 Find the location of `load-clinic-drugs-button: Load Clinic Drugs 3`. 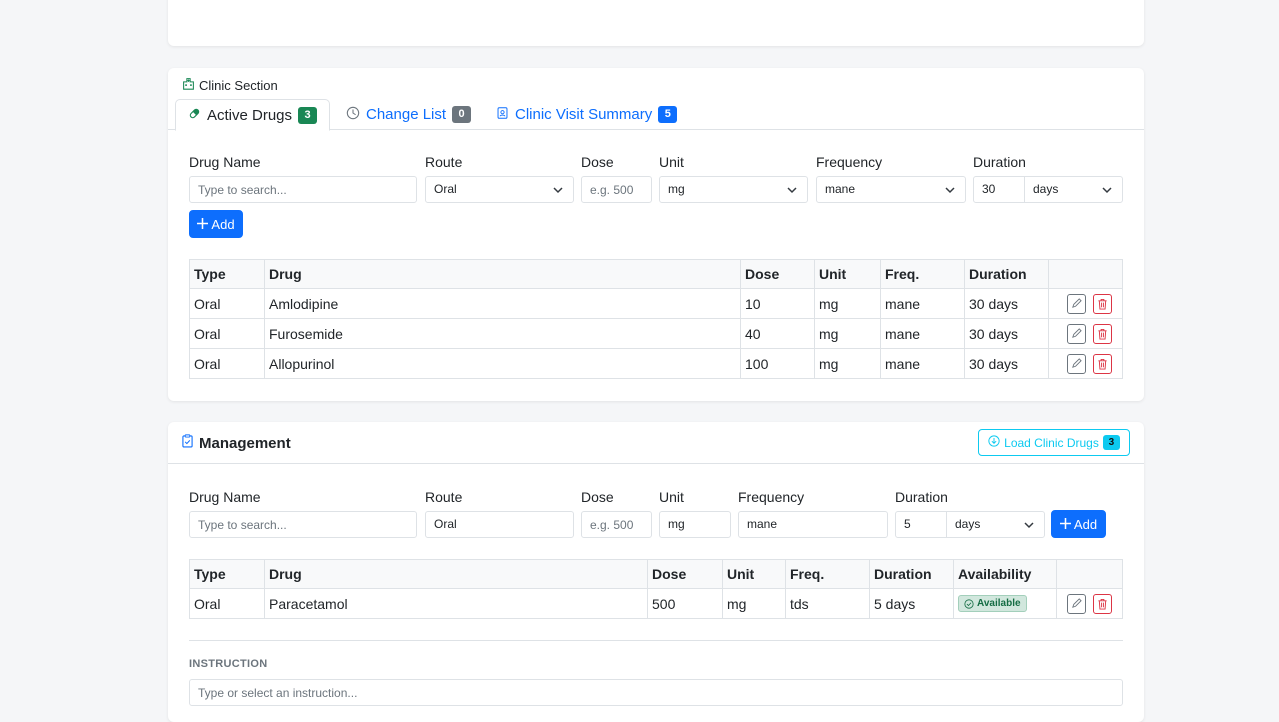

load-clinic-drugs-button: Load Clinic Drugs 3 is located at coordinates (1054, 442).